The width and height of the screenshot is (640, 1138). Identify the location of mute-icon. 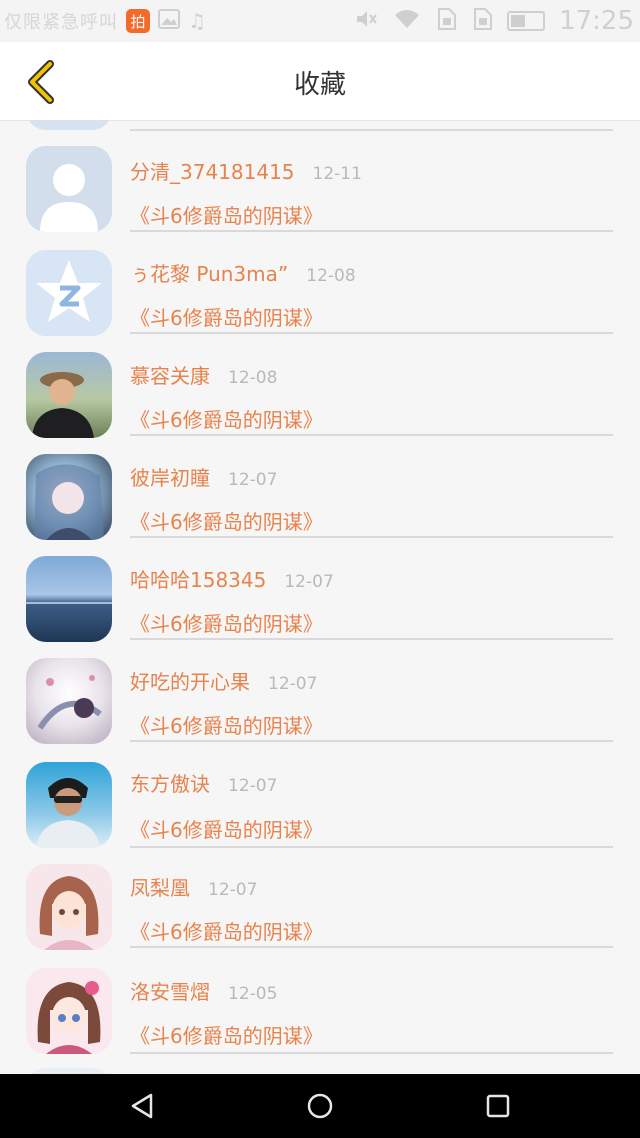
(367, 21).